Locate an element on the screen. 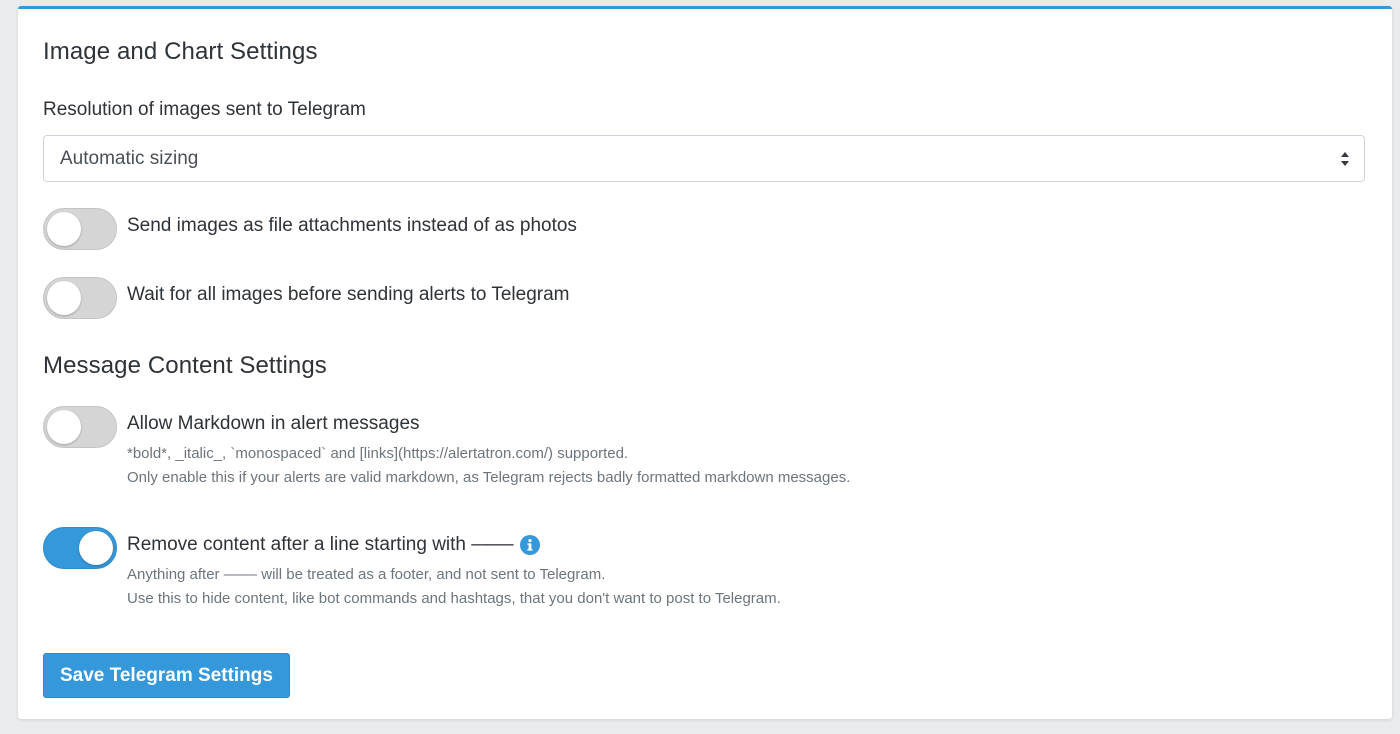 This screenshot has height=734, width=1400. save-telegram-settings-button: Save Telegram Settings is located at coordinates (166, 675).